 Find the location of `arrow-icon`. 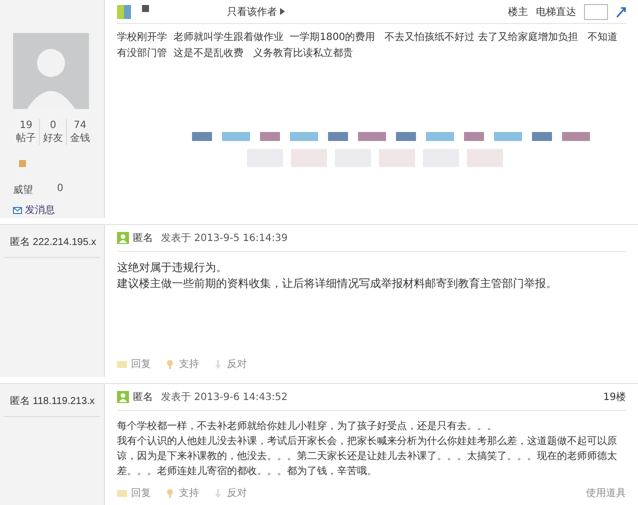

arrow-icon is located at coordinates (621, 12).